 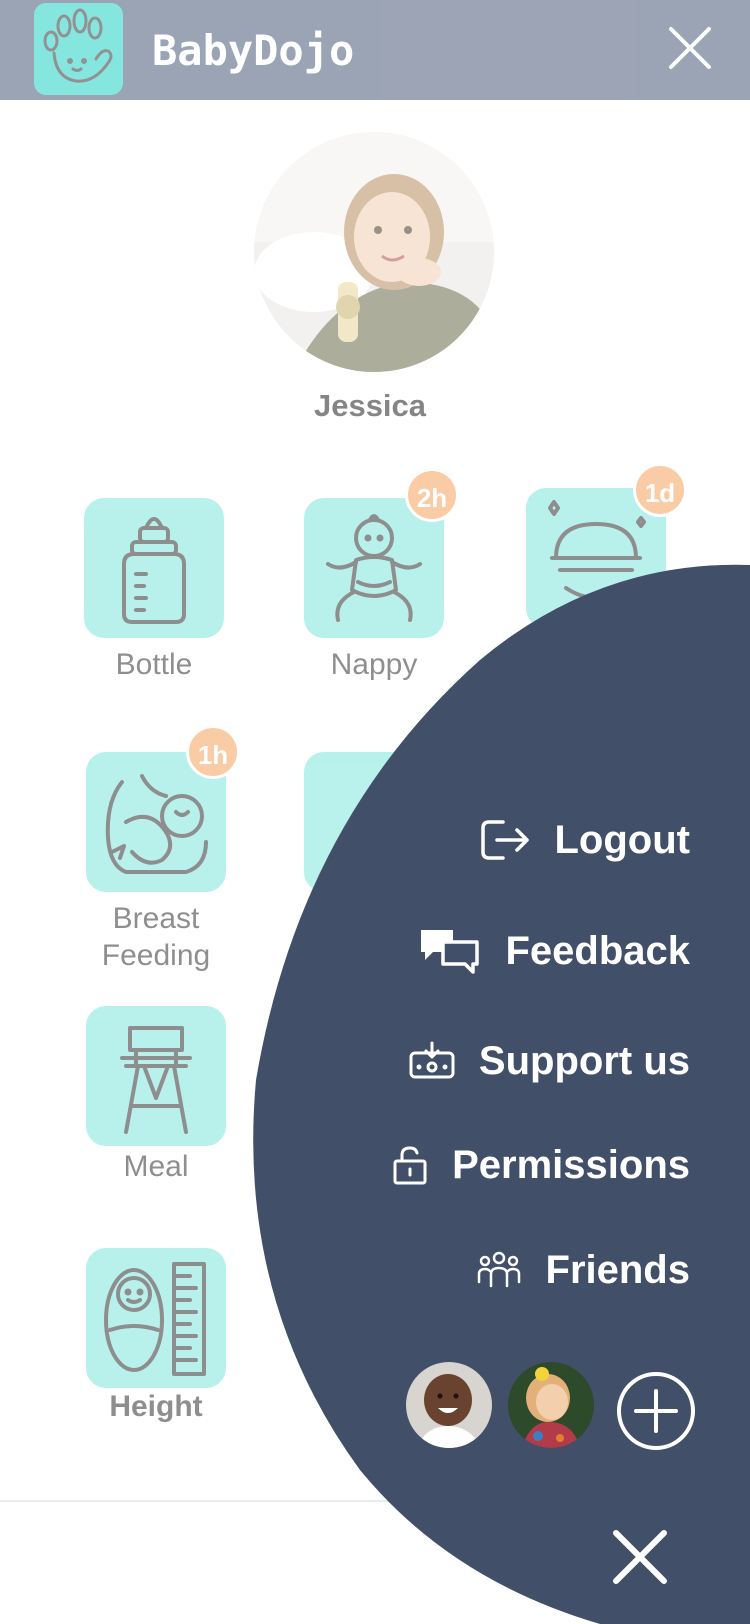 I want to click on chat-bubbles-icon, so click(x=450, y=952).